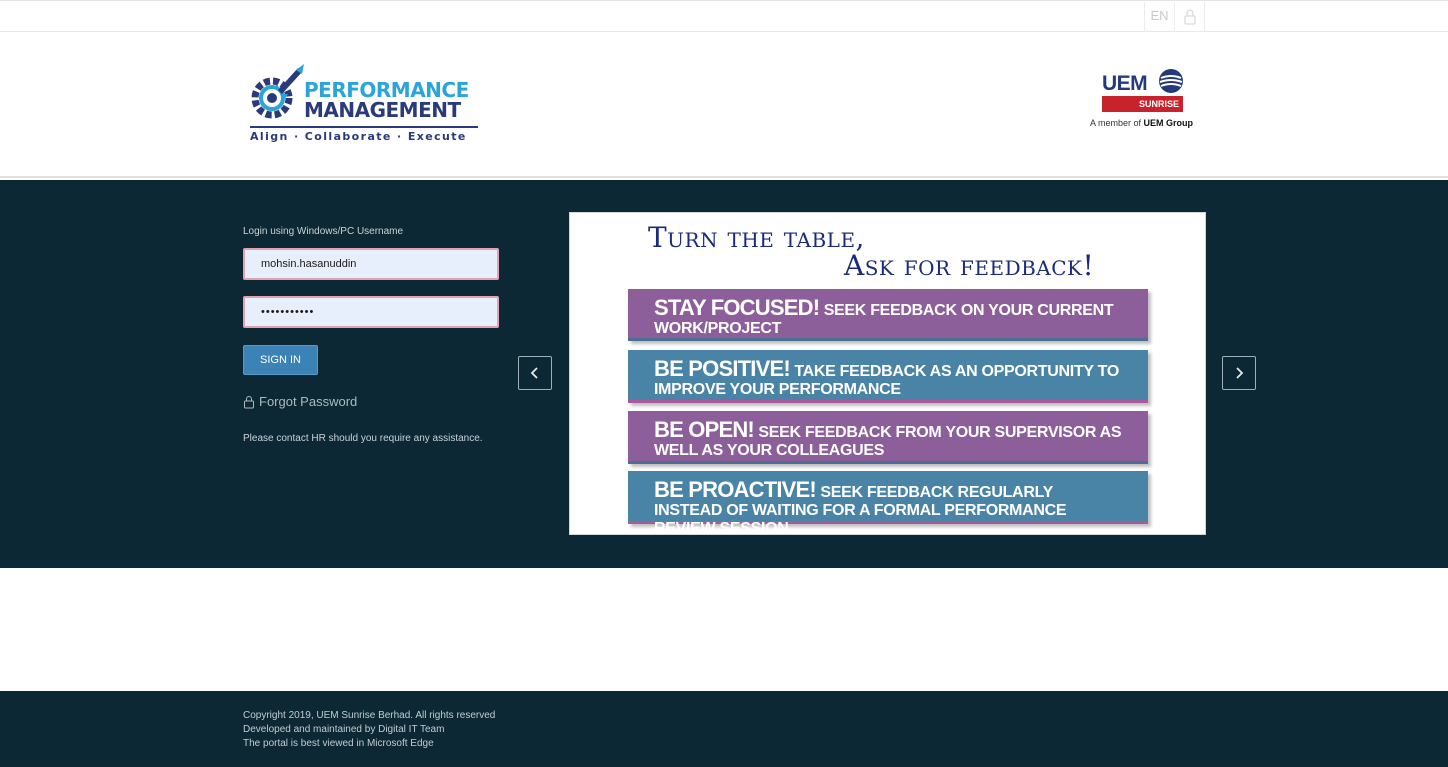 The image size is (1448, 767). What do you see at coordinates (364, 127) in the screenshot?
I see `logo-divider` at bounding box center [364, 127].